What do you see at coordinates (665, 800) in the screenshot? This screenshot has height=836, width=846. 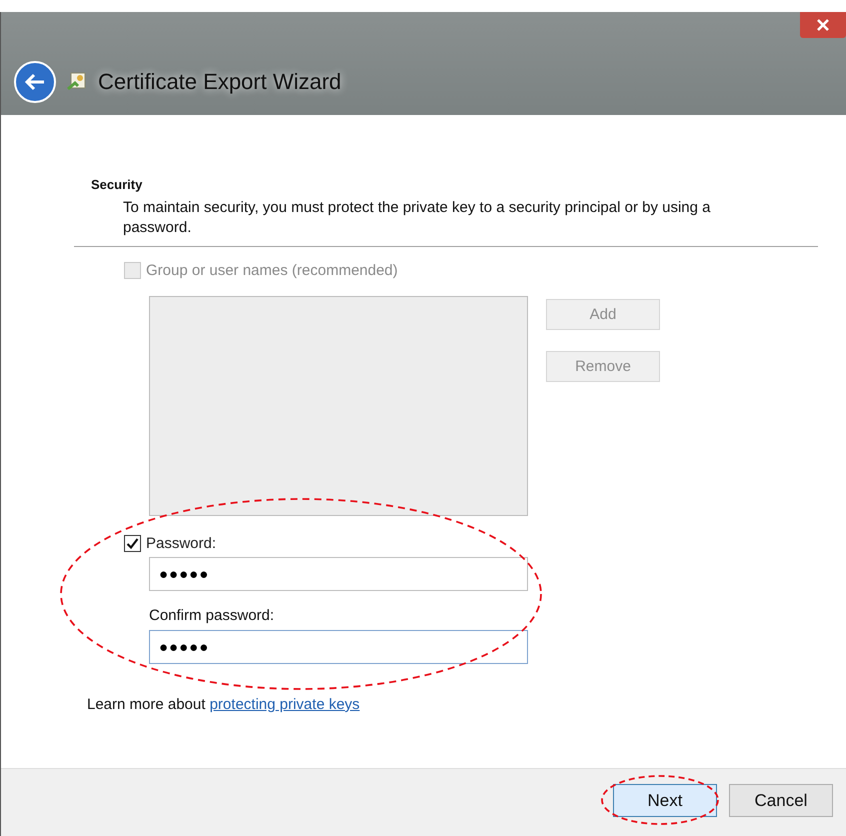 I see `next-button: Next` at bounding box center [665, 800].